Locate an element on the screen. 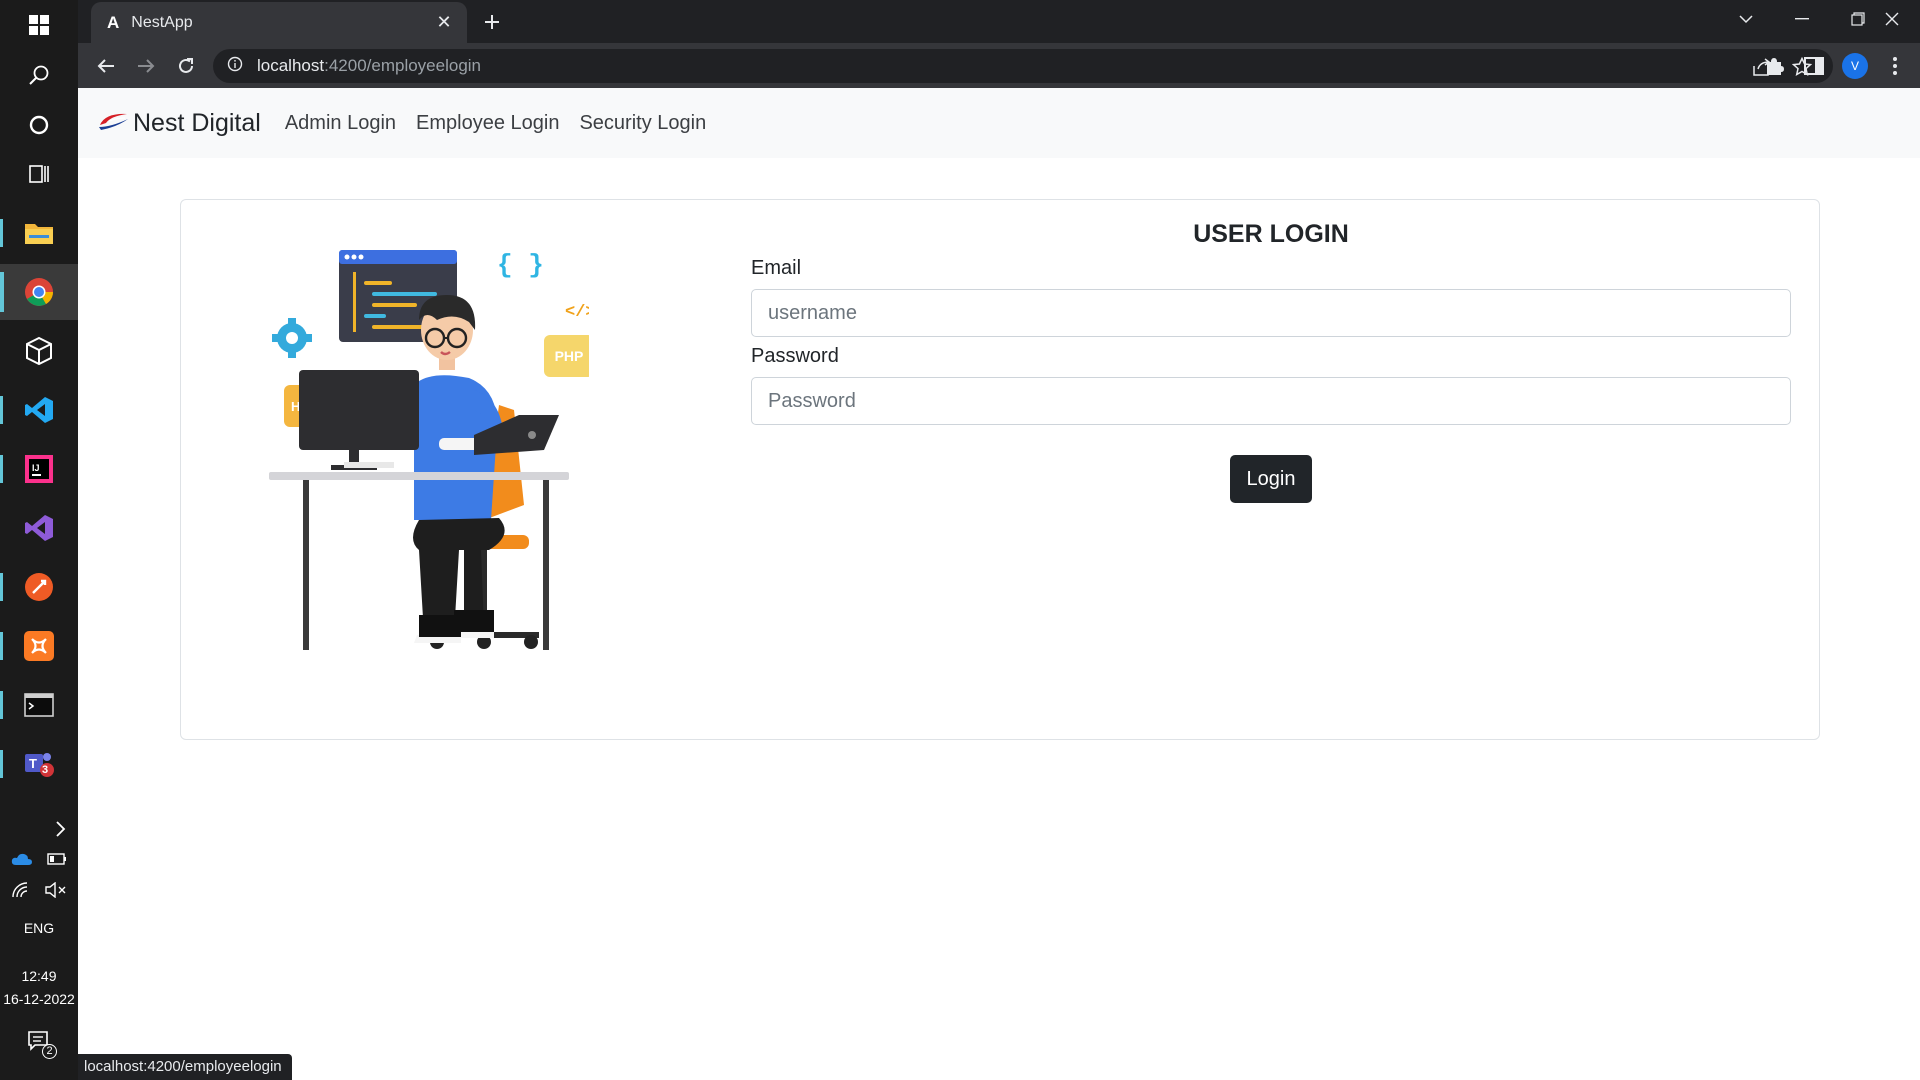  password-field is located at coordinates (1271, 401).